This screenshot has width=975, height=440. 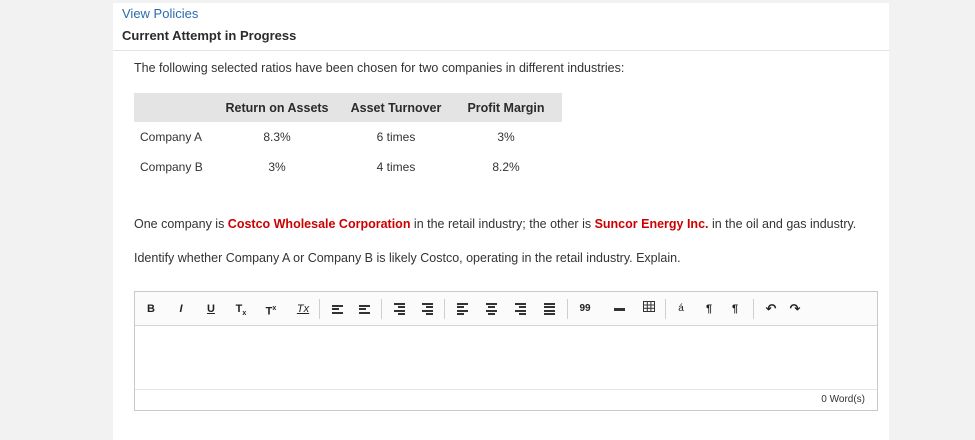 I want to click on company-highlight: Costco Wholesale Corporation, so click(x=319, y=224).